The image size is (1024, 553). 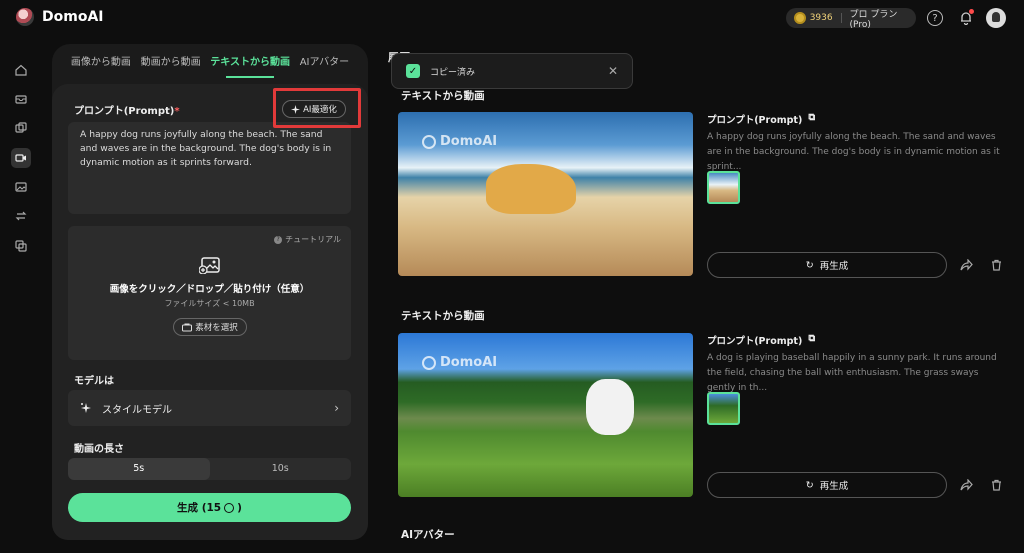 What do you see at coordinates (613, 71) in the screenshot?
I see `close-icon: ✕` at bounding box center [613, 71].